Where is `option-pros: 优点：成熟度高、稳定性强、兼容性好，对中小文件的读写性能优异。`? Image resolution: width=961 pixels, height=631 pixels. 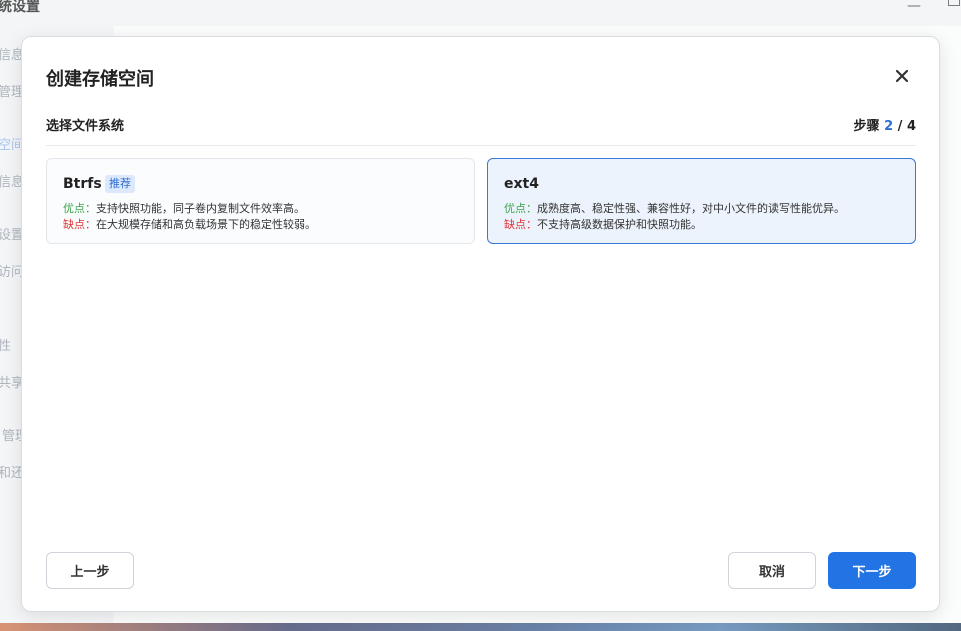
option-pros: 优点：成熟度高、稳定性强、兼容性好，对中小文件的读写性能优异。 is located at coordinates (674, 208).